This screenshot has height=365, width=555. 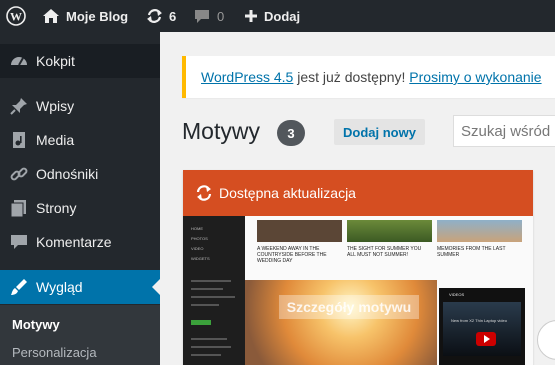 I want to click on plus-icon, so click(x=251, y=16).